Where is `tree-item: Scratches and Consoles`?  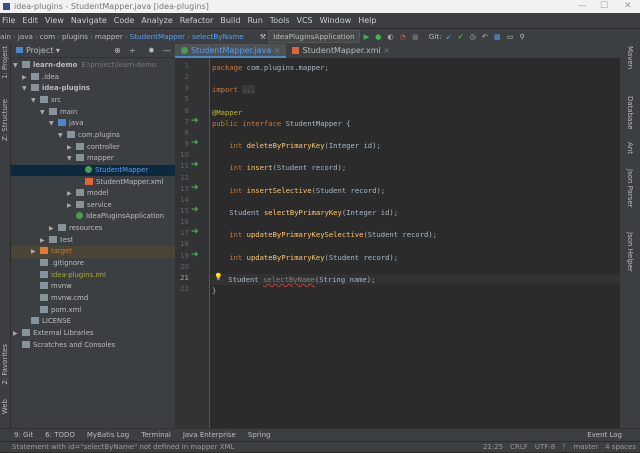
tree-item: Scratches and Consoles is located at coordinates (93, 346).